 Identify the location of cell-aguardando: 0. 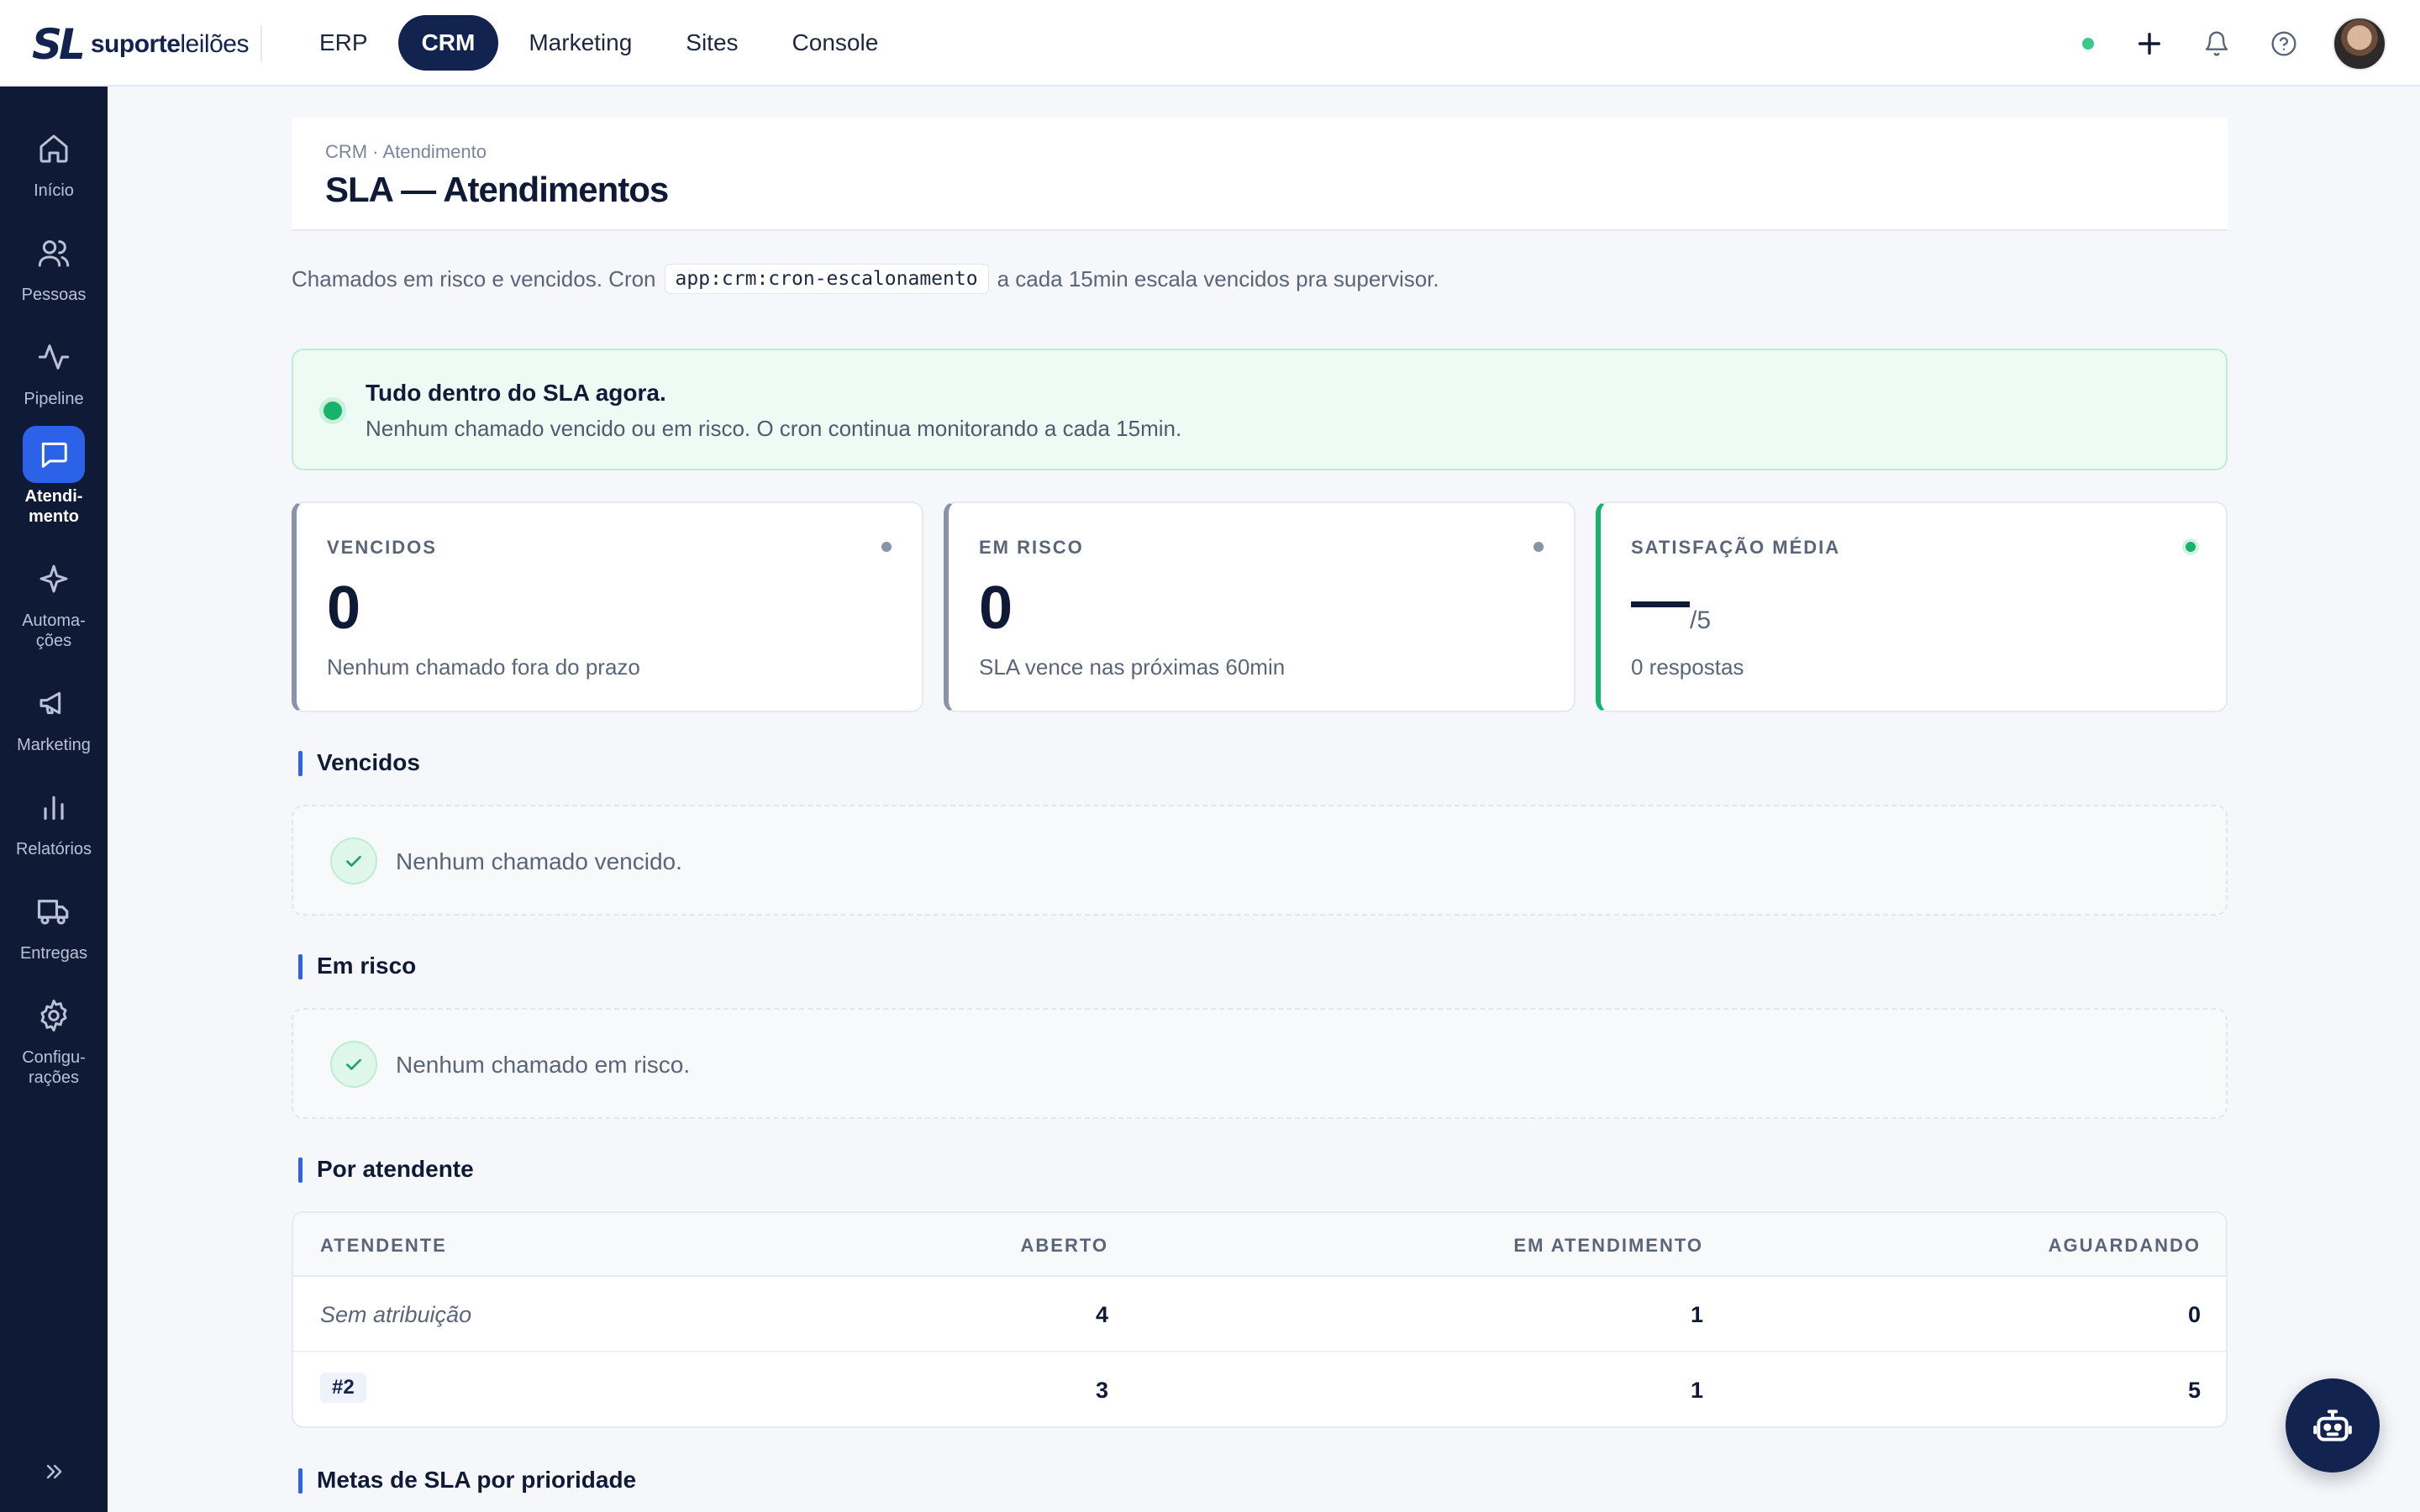
(2194, 1314).